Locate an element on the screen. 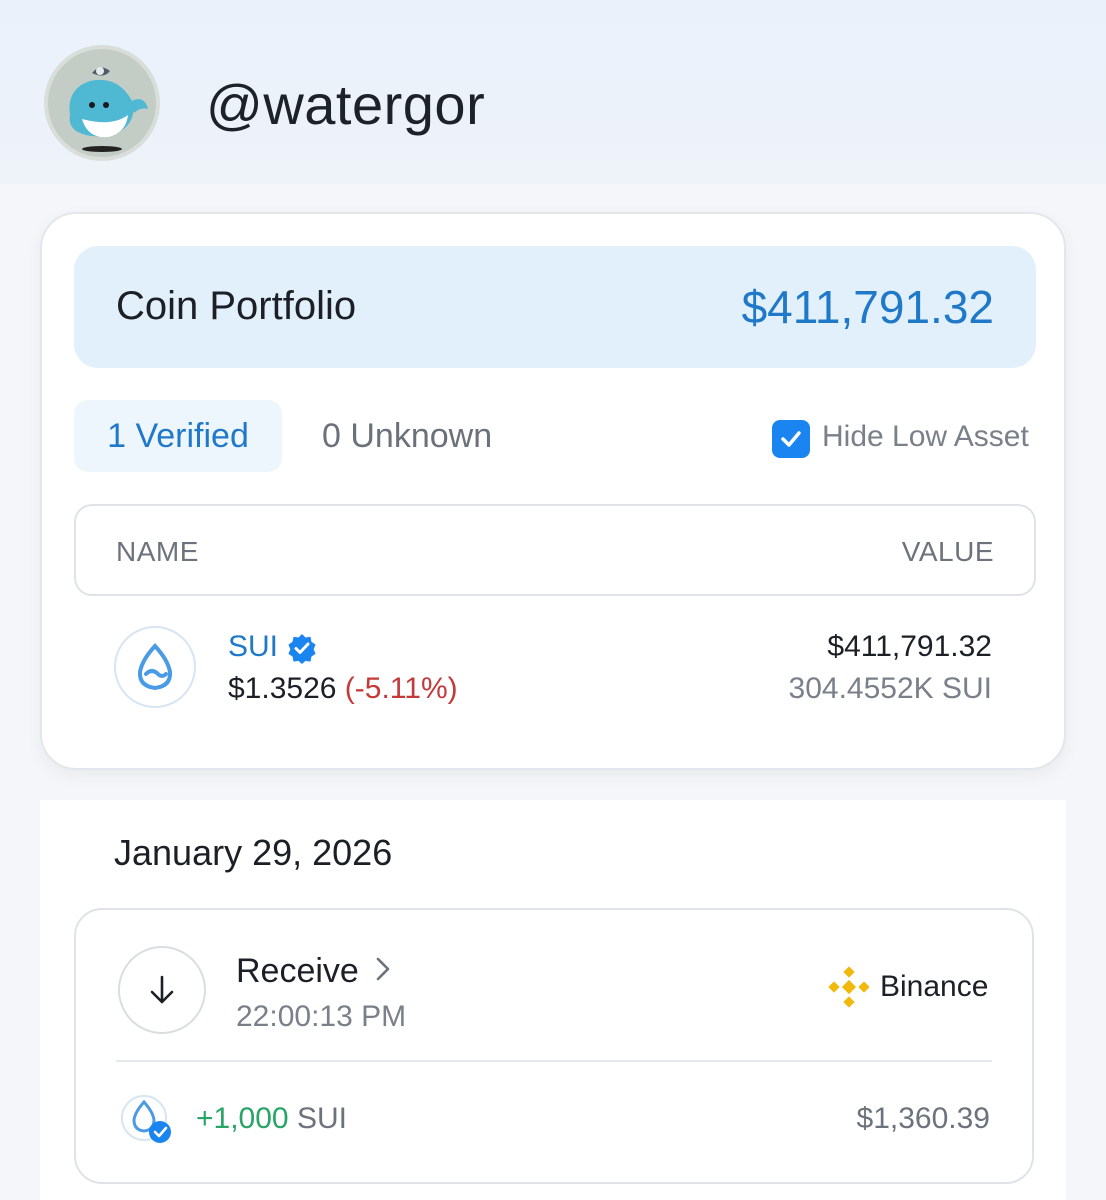 The image size is (1106, 1200). amount-unit: SUI is located at coordinates (321, 1118).